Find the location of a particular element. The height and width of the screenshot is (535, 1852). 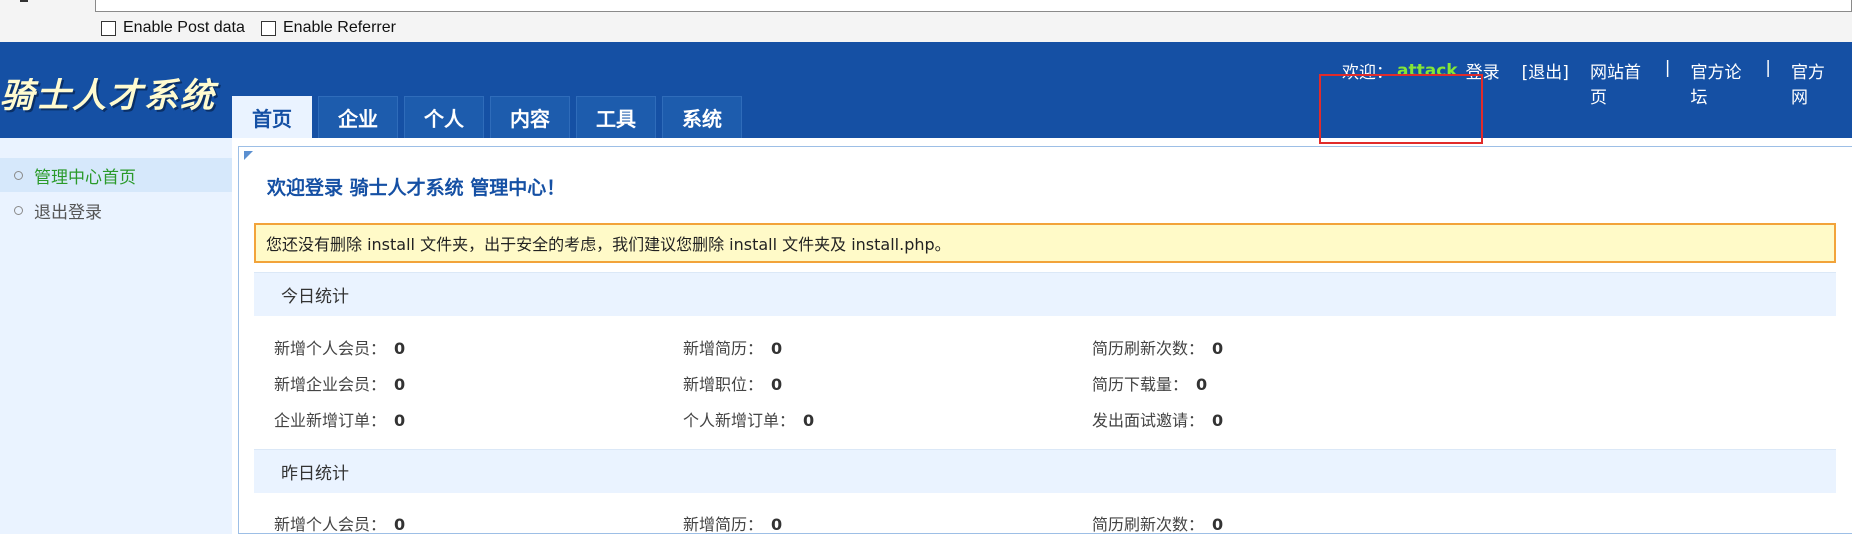

stat-label: 发出面试邀请： is located at coordinates (1148, 420).